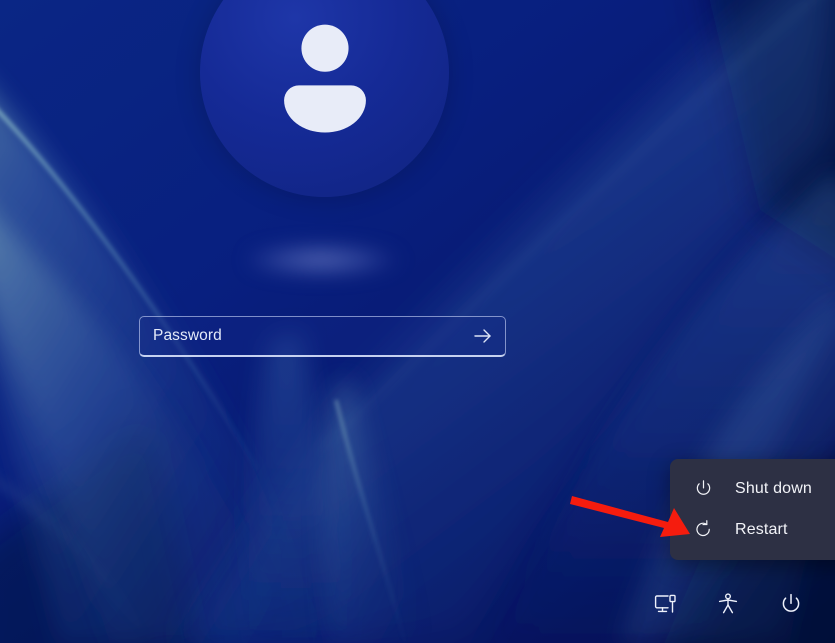  What do you see at coordinates (187, 335) in the screenshot?
I see `password-placeholder: Password` at bounding box center [187, 335].